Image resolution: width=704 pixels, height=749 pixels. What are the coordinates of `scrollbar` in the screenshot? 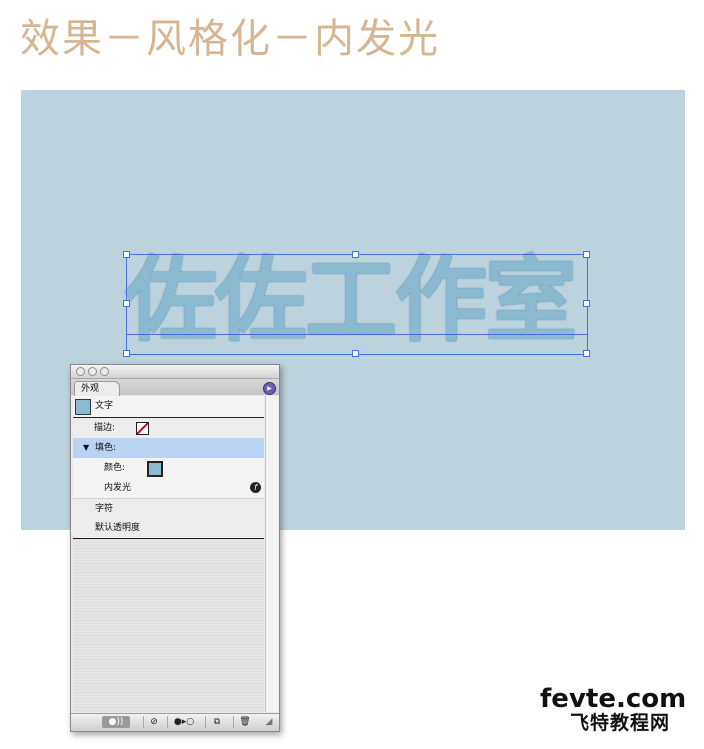 It's located at (271, 554).